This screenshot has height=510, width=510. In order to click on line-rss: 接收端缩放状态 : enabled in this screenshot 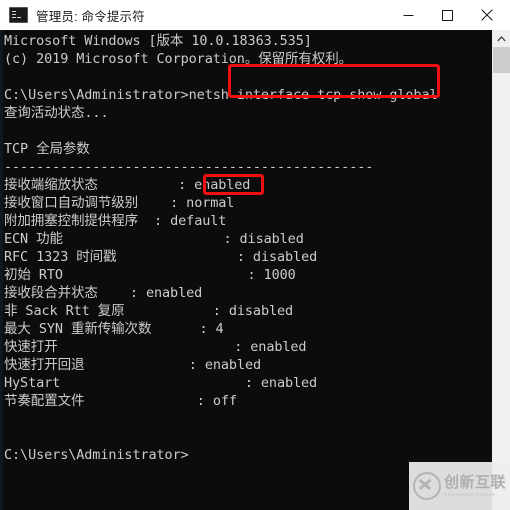, I will do `click(127, 185)`.